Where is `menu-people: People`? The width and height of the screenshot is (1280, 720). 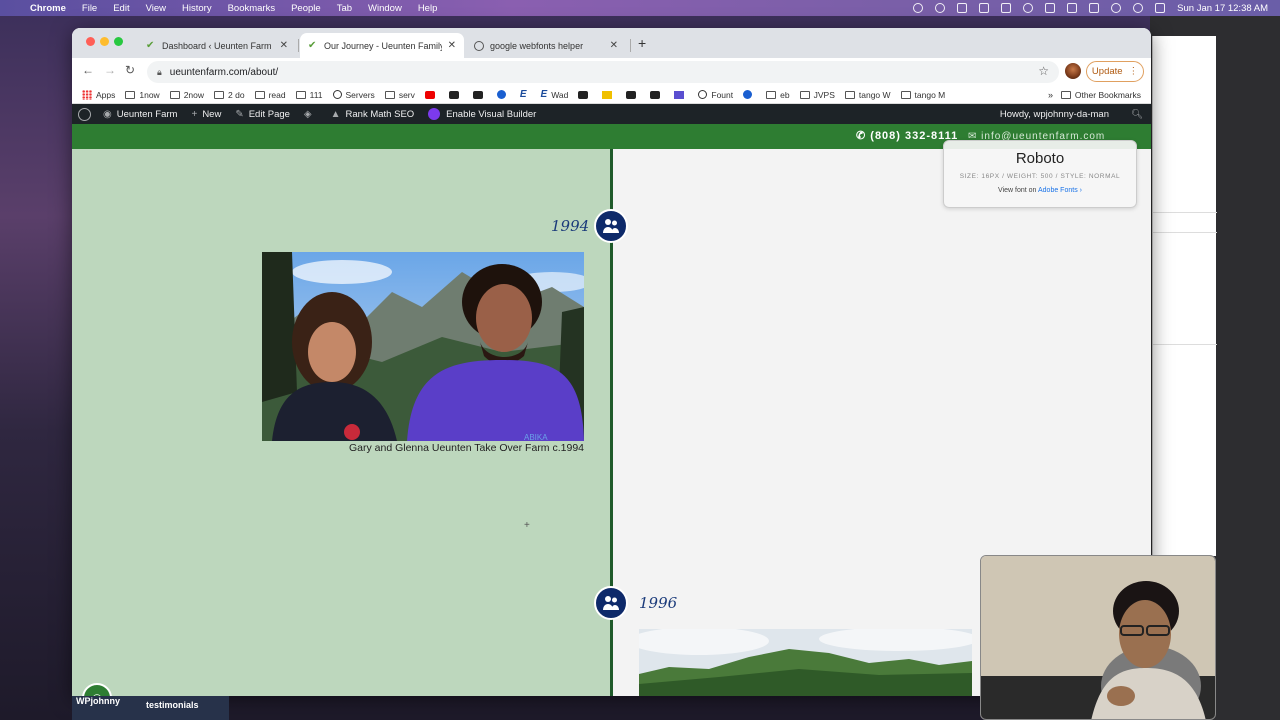
menu-people: People is located at coordinates (306, 8).